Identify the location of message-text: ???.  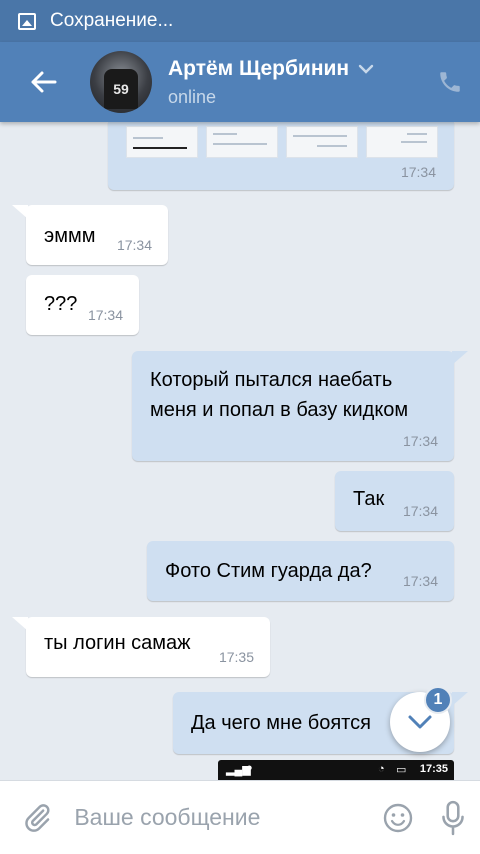
(61, 304).